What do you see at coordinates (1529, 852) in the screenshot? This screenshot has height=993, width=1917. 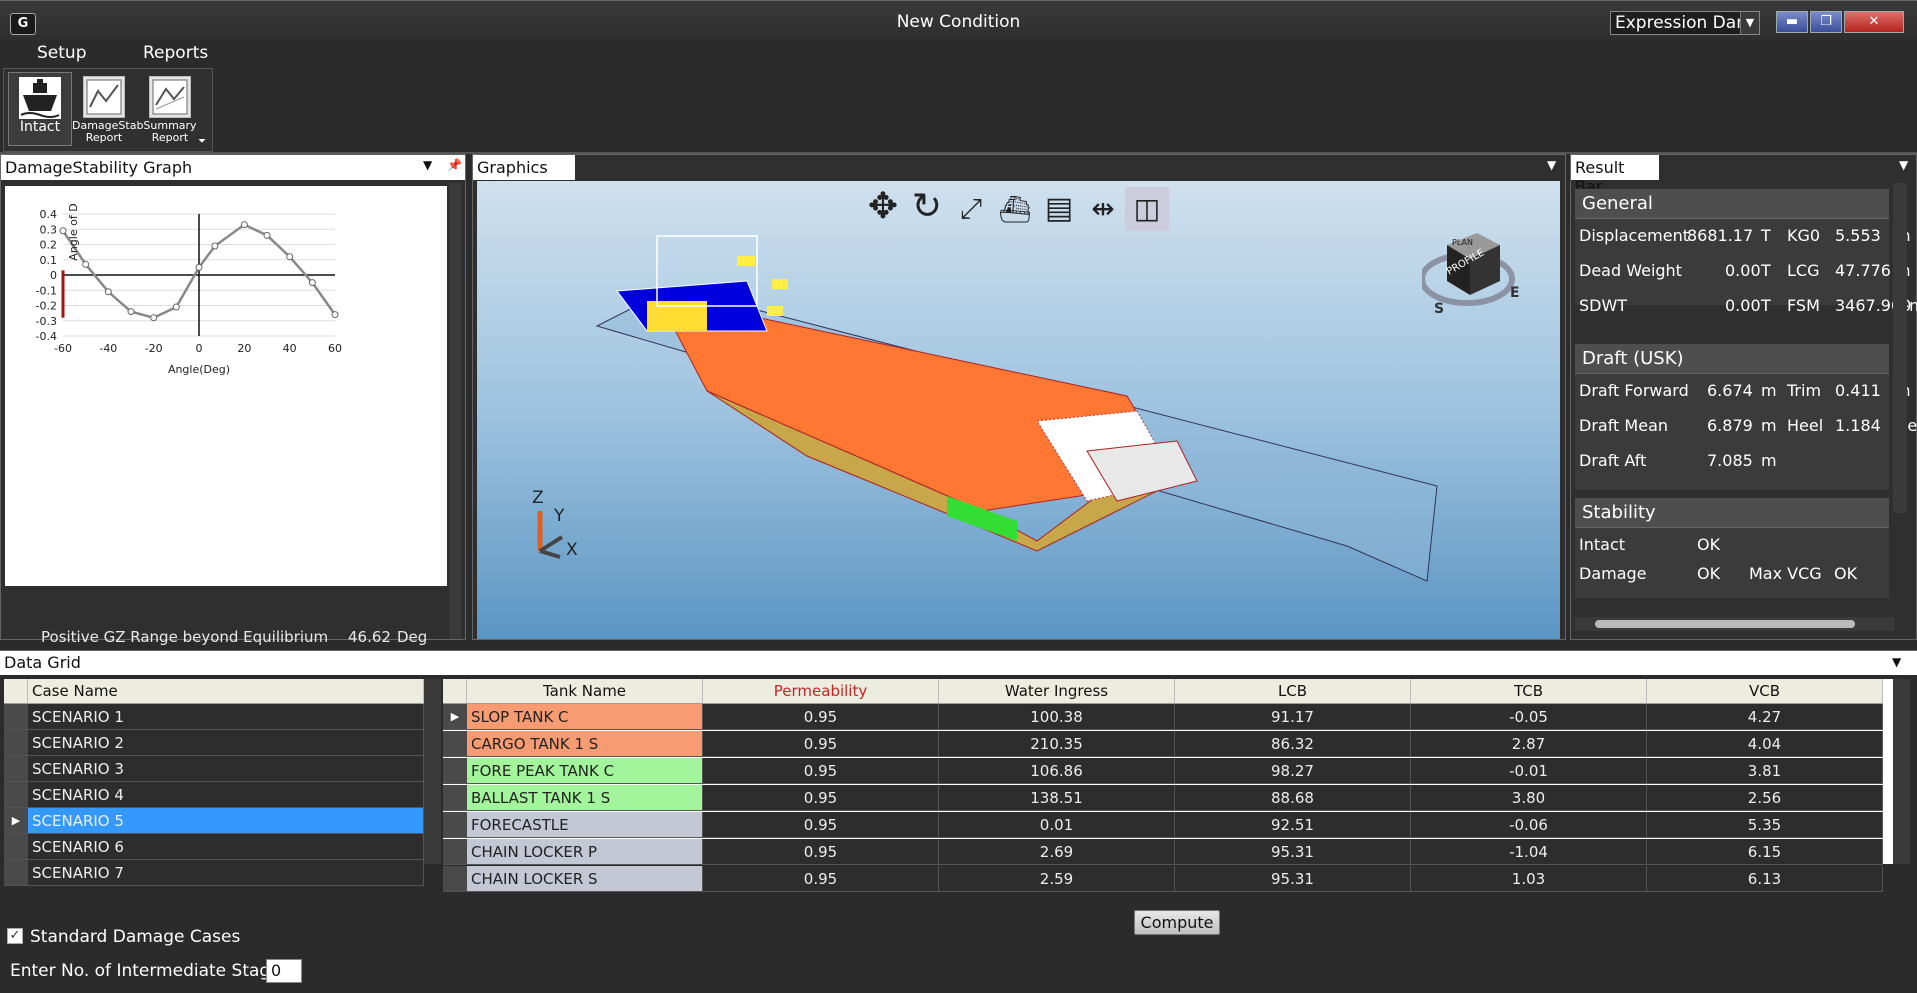 I see `tank-value-cell: -1.04` at bounding box center [1529, 852].